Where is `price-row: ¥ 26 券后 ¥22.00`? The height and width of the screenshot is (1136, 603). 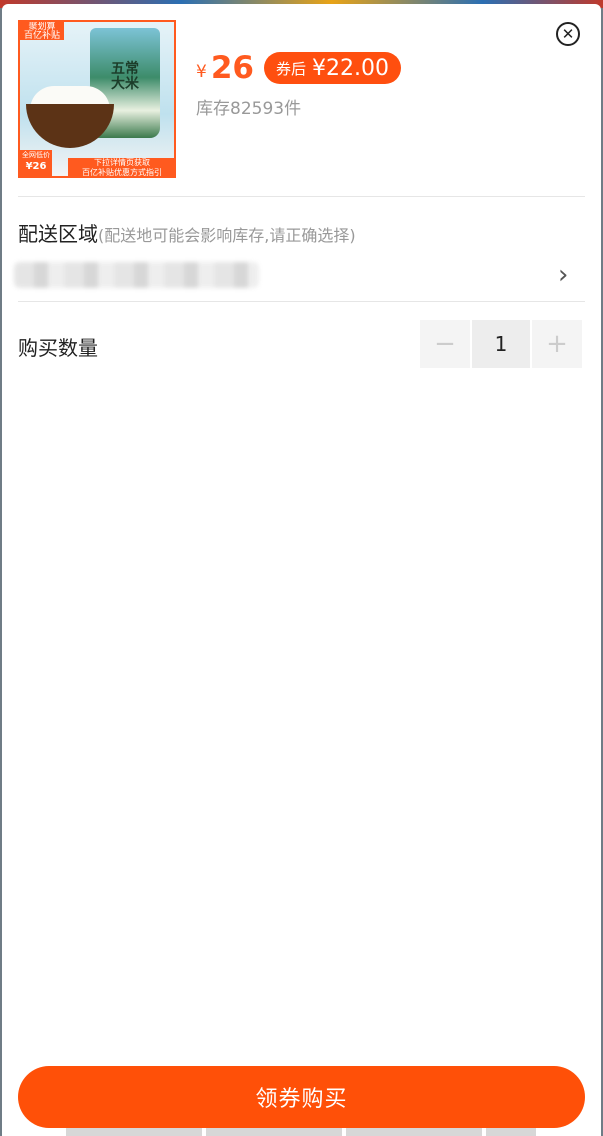
price-row: ¥ 26 券后 ¥22.00 is located at coordinates (298, 68).